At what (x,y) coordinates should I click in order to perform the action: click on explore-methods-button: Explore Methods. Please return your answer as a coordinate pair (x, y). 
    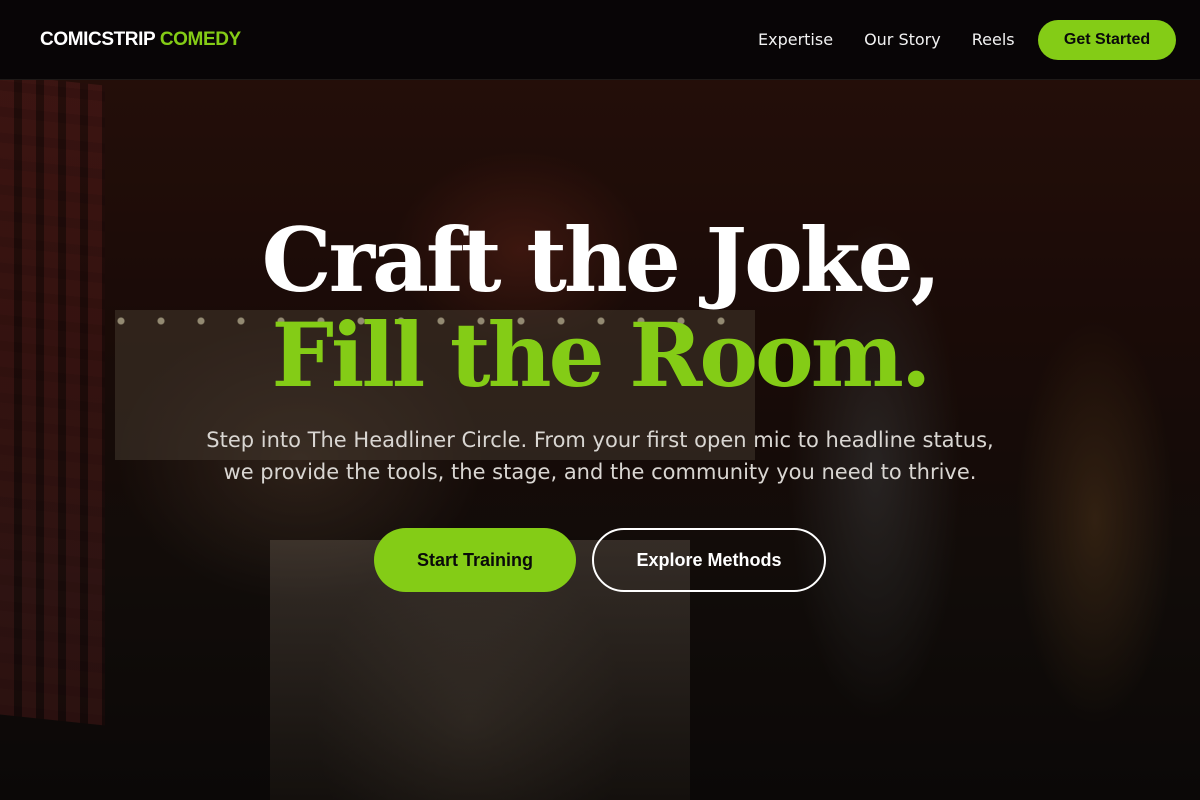
    Looking at the image, I should click on (709, 560).